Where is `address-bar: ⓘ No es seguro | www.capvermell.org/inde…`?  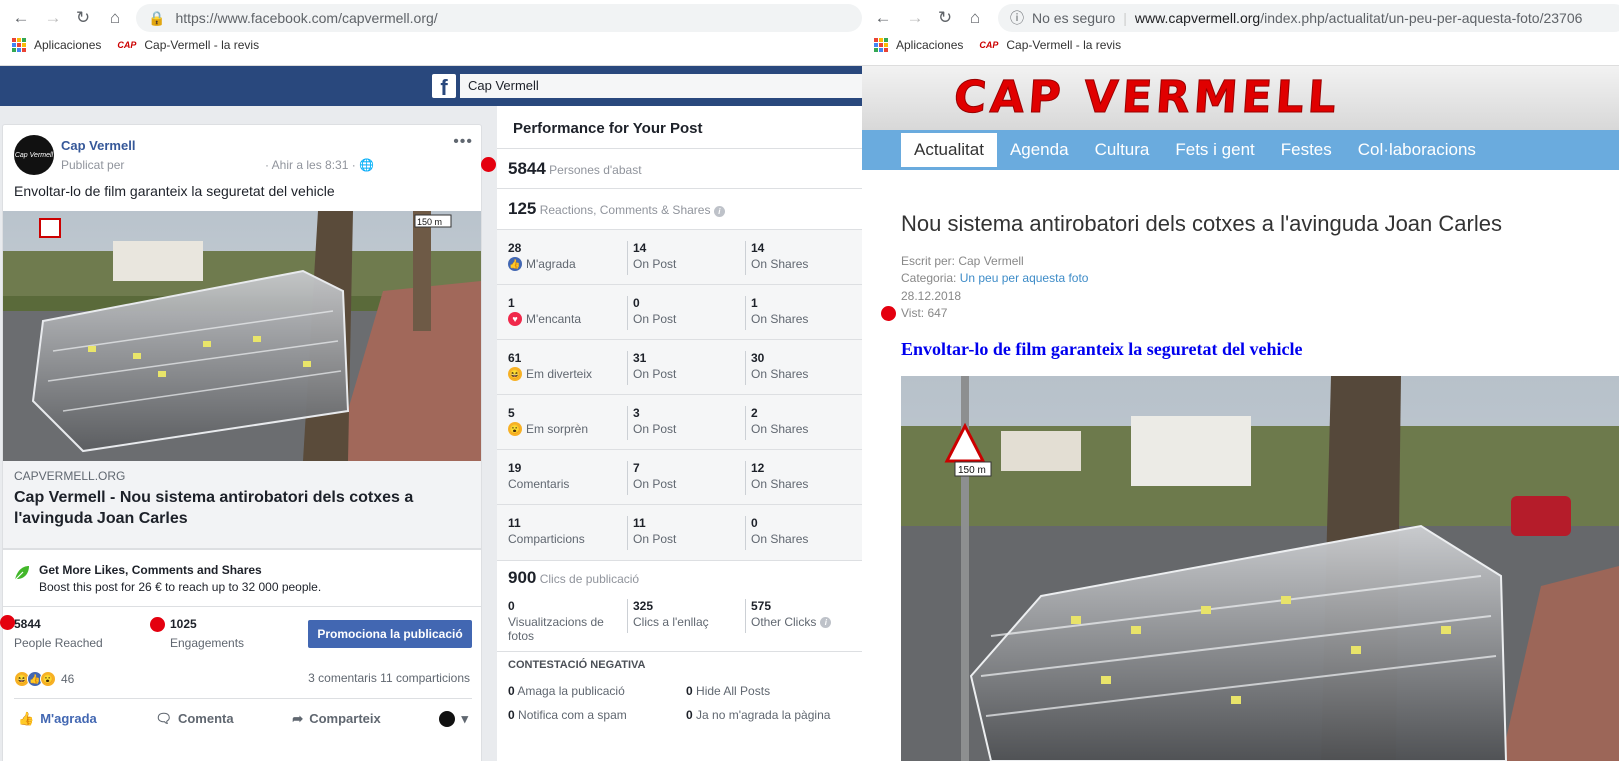 address-bar: ⓘ No es seguro | www.capvermell.org/inde… is located at coordinates (1308, 18).